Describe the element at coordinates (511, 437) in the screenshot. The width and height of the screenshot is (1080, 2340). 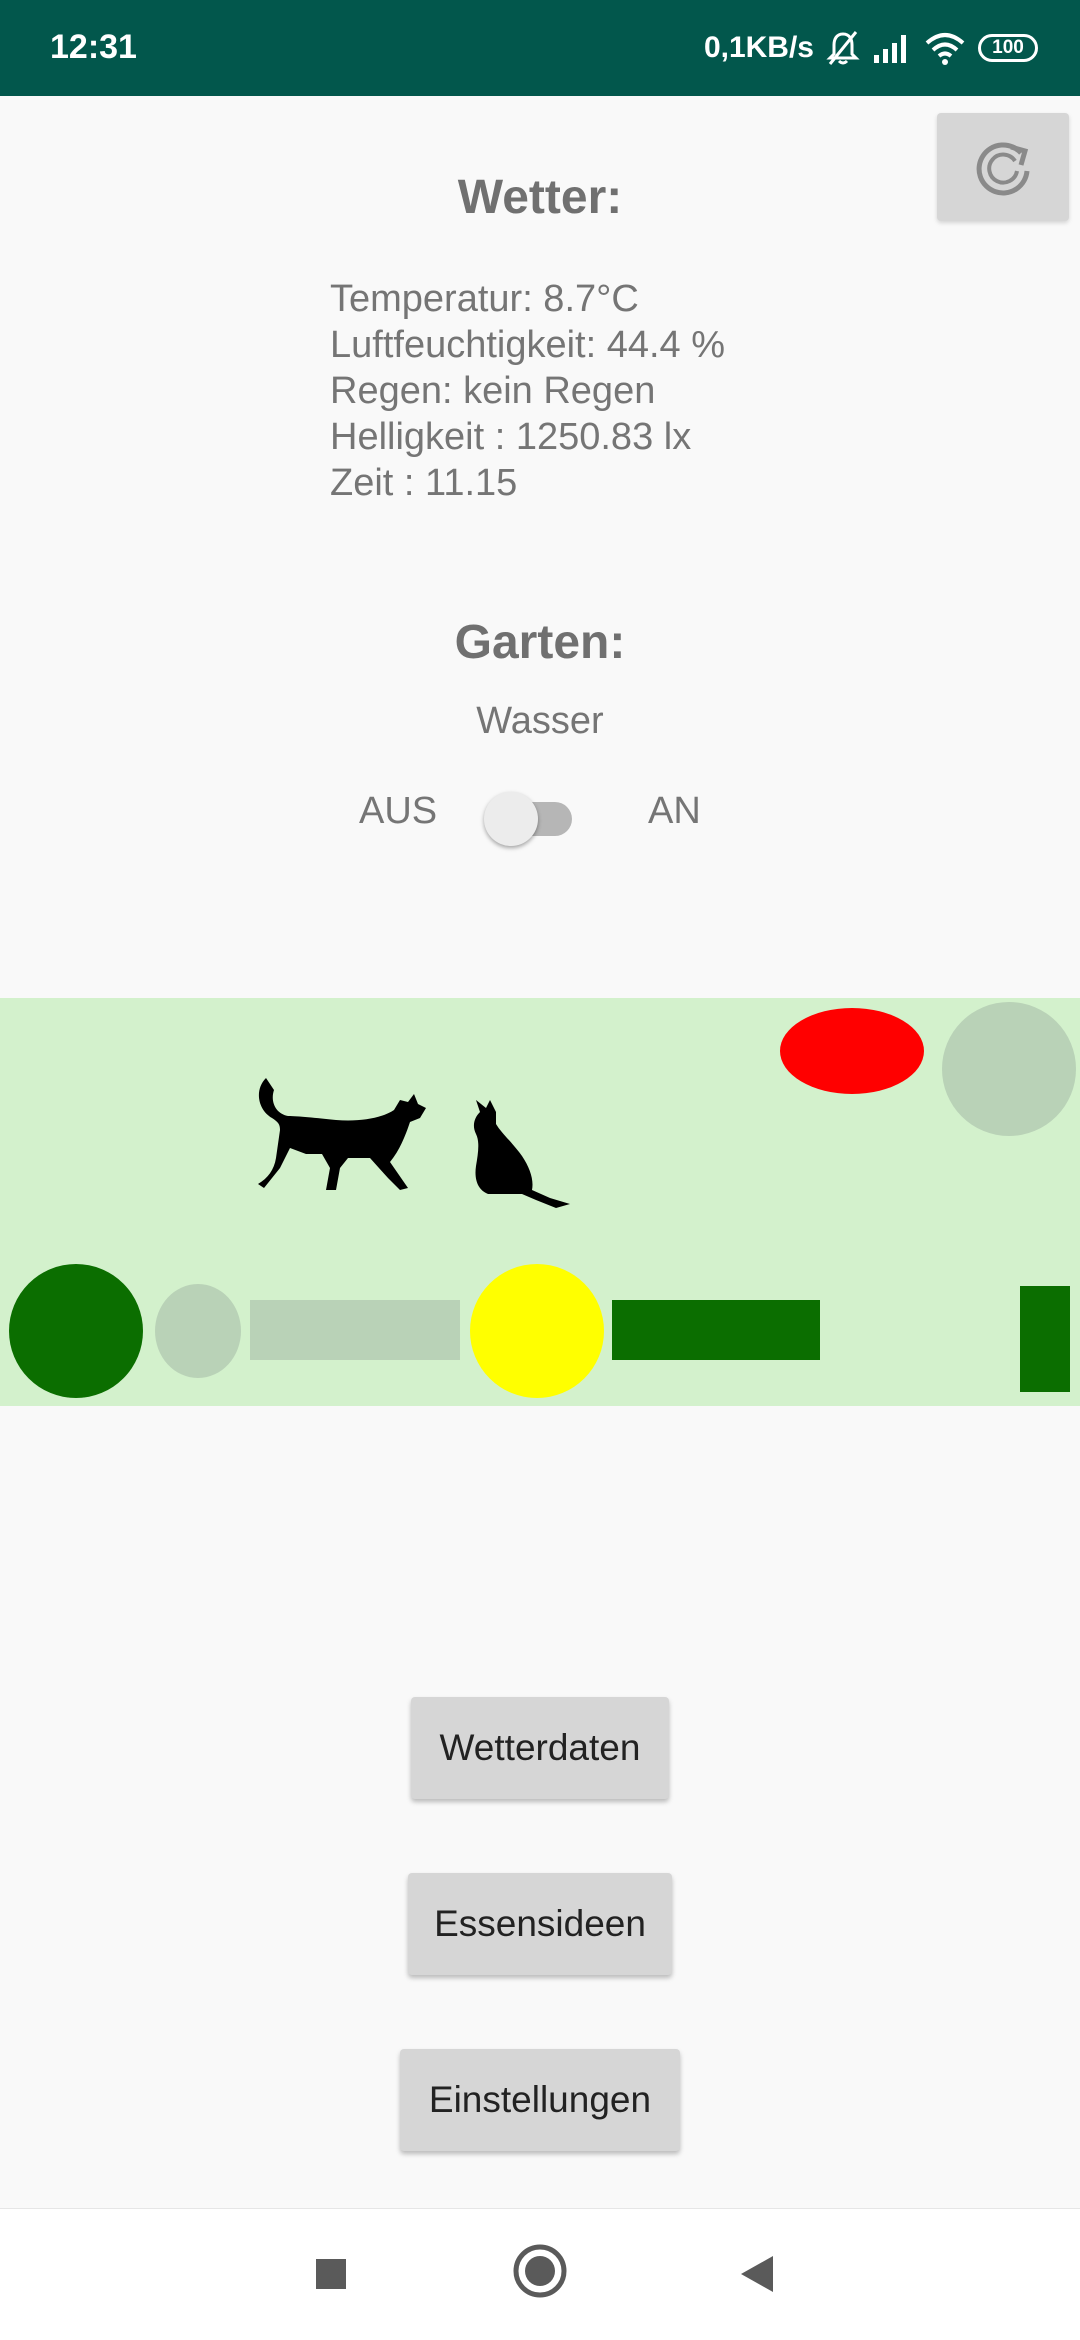
I see `brightness-text: Helligkeit : 1250.83 lx` at that location.